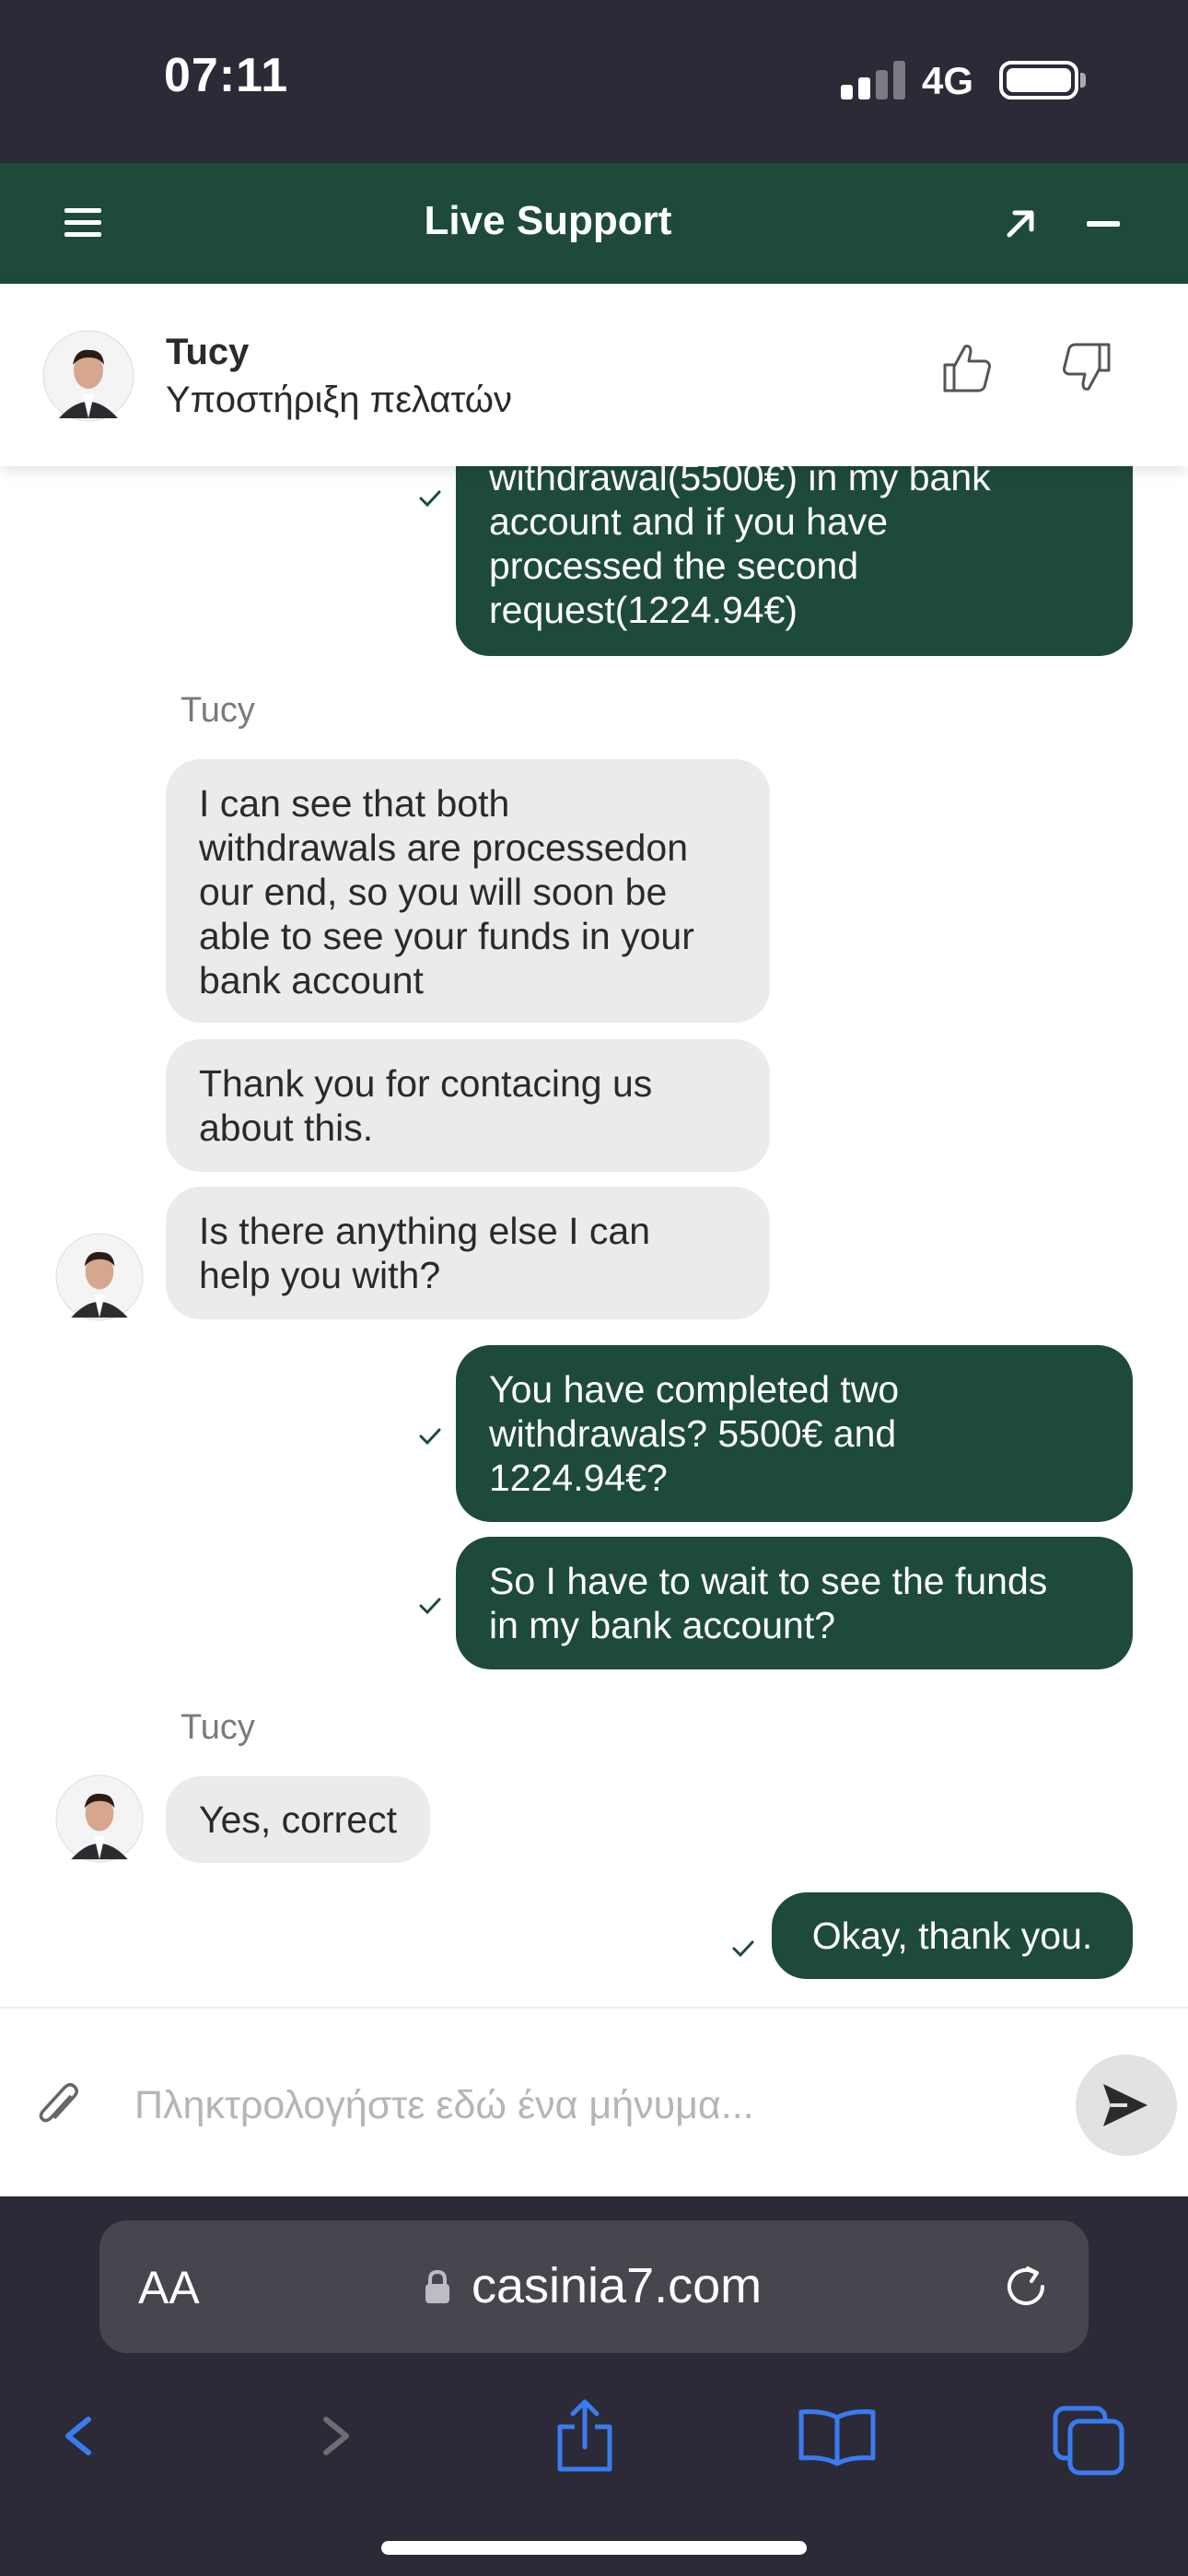  What do you see at coordinates (1103, 224) in the screenshot?
I see `minimize-icon` at bounding box center [1103, 224].